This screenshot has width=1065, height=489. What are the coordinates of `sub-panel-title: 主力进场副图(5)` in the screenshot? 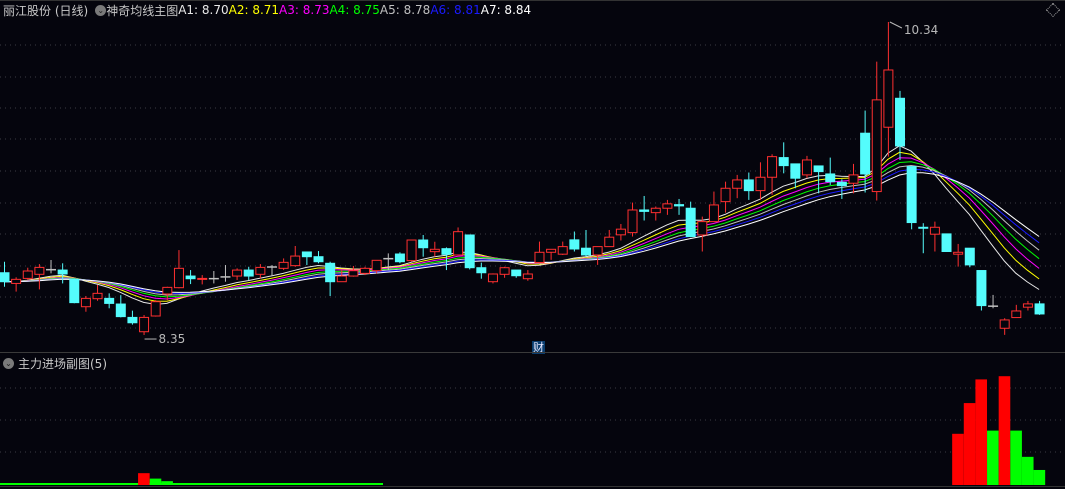 It's located at (62, 363).